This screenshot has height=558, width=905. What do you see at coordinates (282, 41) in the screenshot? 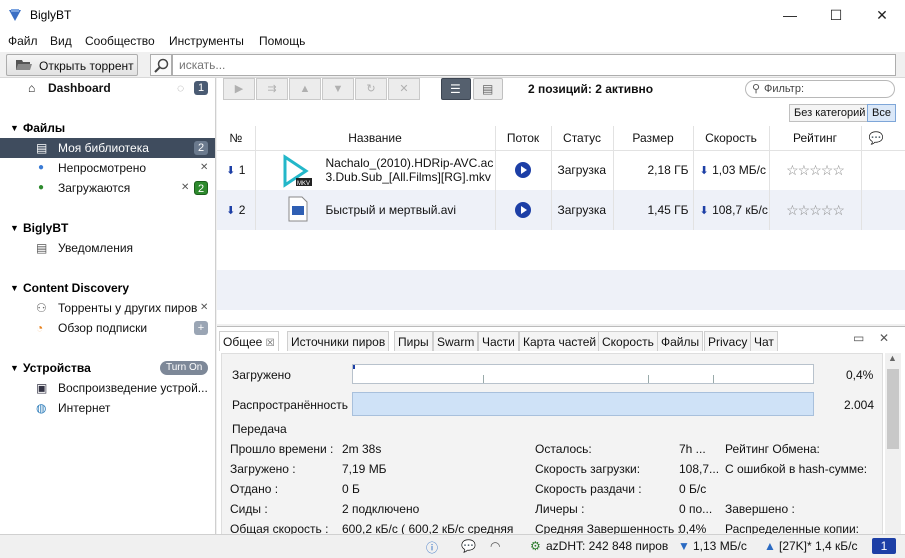
I see `menu-help: Помощь` at bounding box center [282, 41].